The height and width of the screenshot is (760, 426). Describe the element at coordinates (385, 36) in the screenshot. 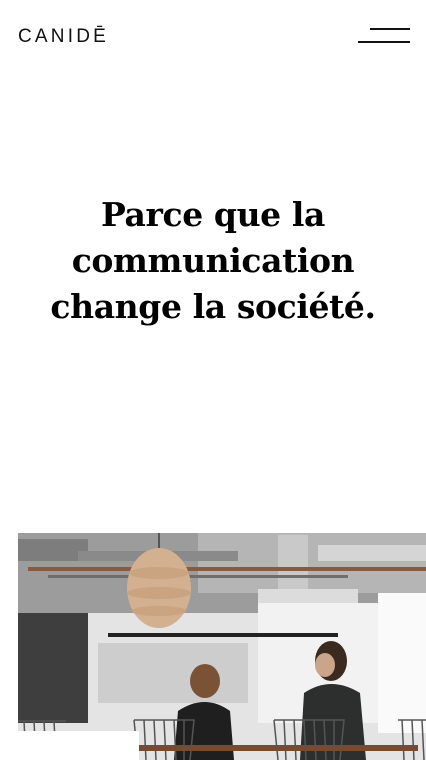

I see `menu-button` at that location.